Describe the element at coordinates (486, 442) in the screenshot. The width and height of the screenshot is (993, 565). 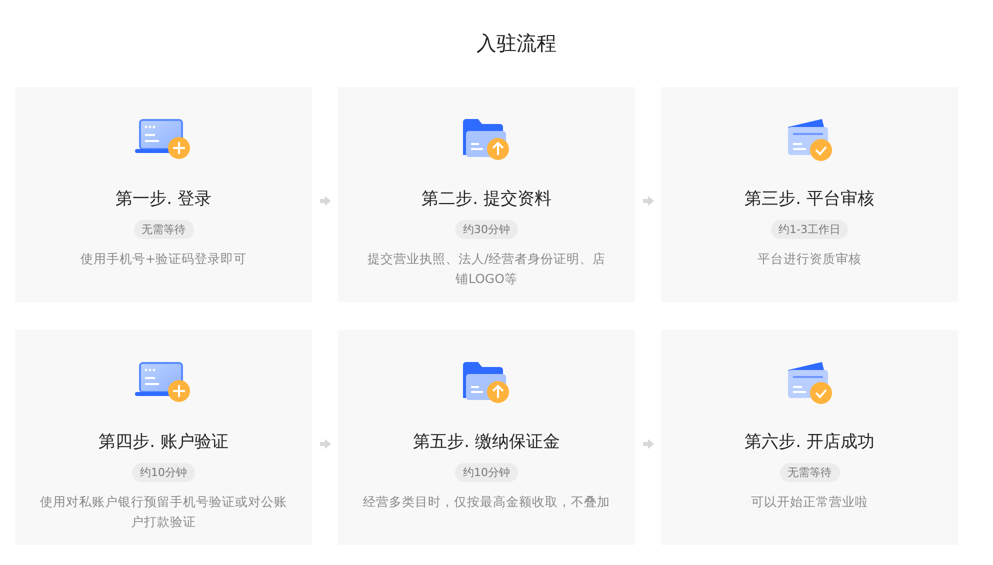
I see `step-title: 第五步. 缴纳保证金` at that location.